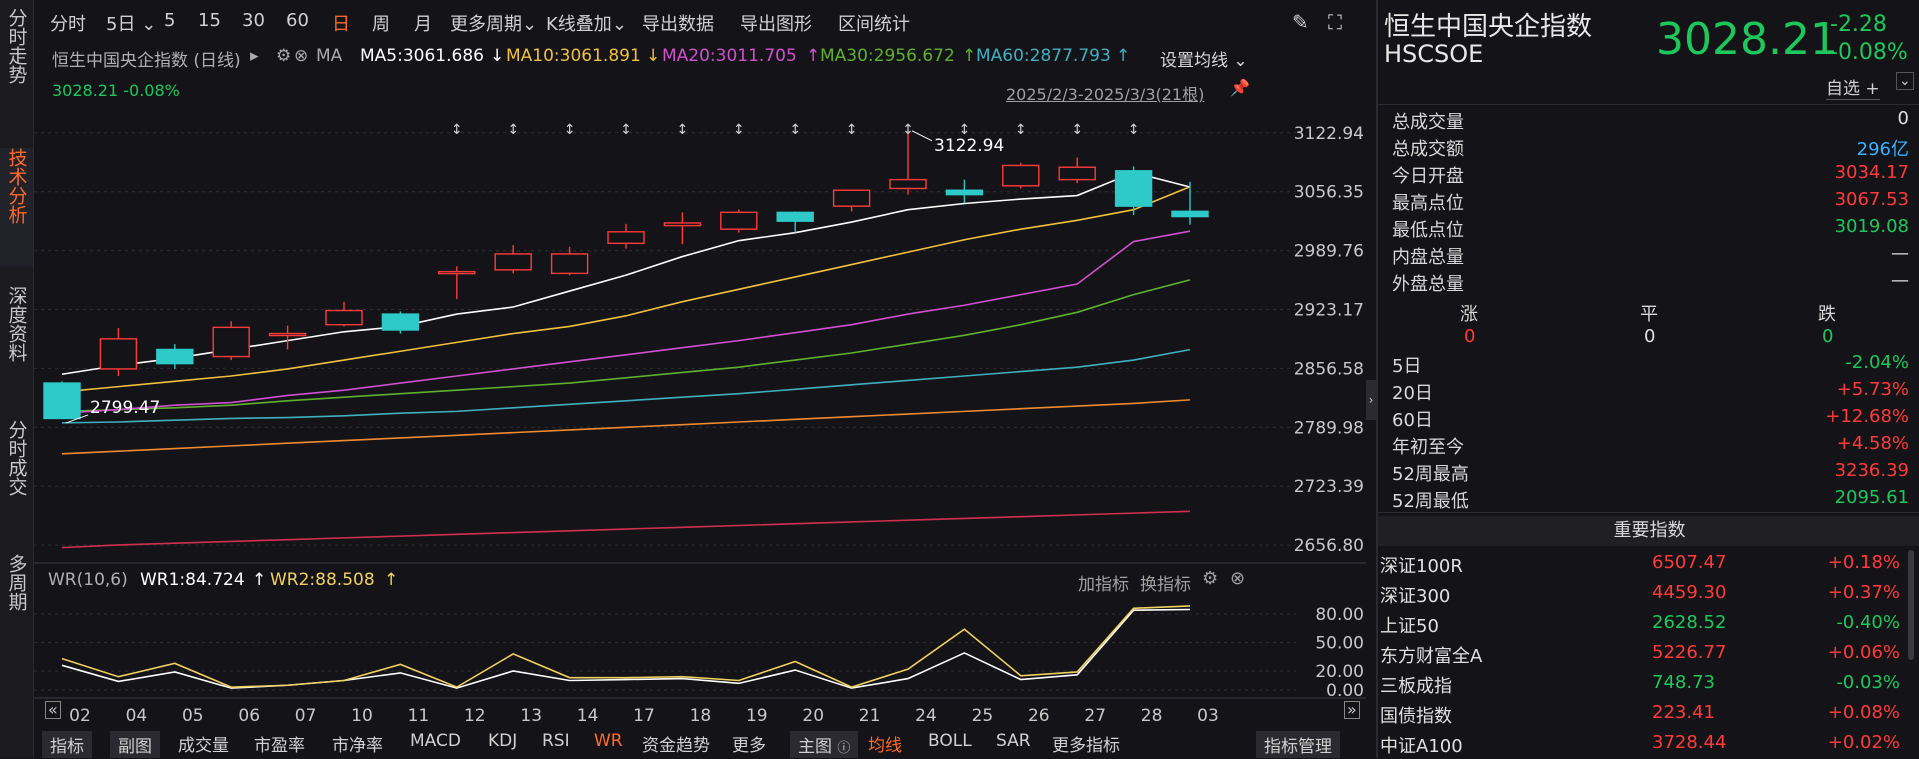  What do you see at coordinates (1689, 652) in the screenshot?
I see `index-value: 5226.77` at bounding box center [1689, 652].